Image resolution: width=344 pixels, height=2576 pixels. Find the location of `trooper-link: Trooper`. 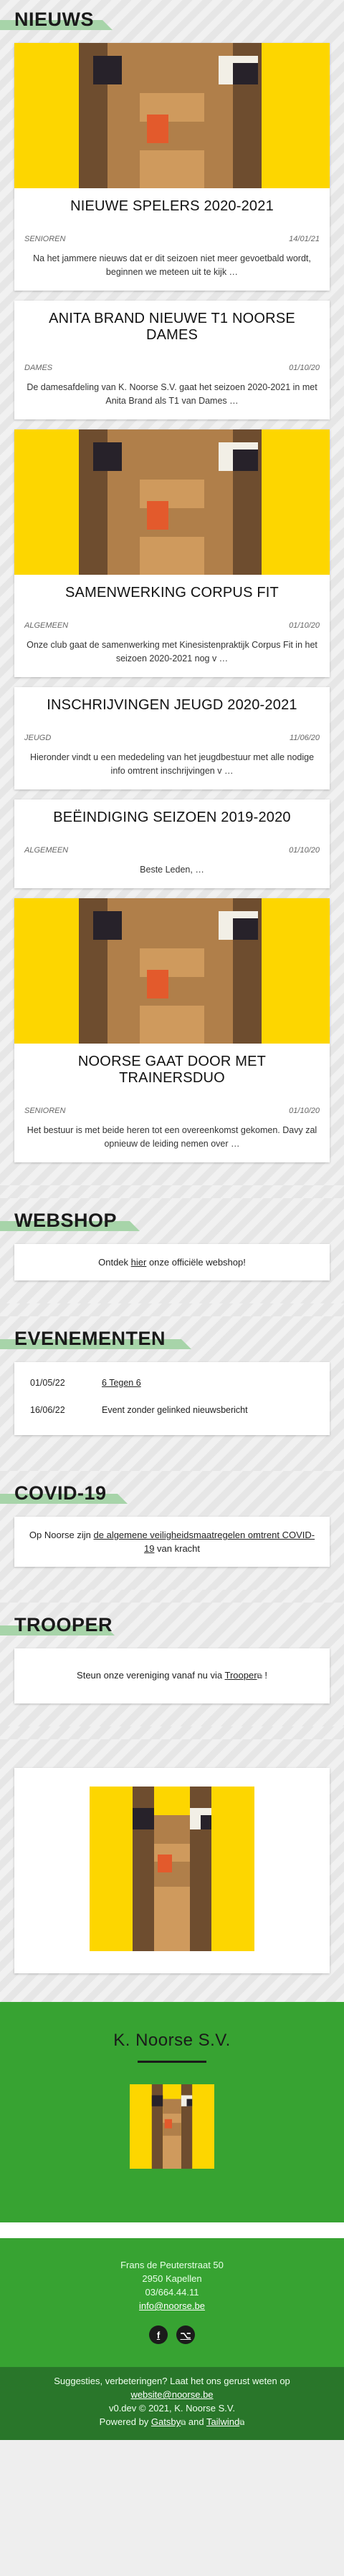

trooper-link: Trooper is located at coordinates (241, 1675).